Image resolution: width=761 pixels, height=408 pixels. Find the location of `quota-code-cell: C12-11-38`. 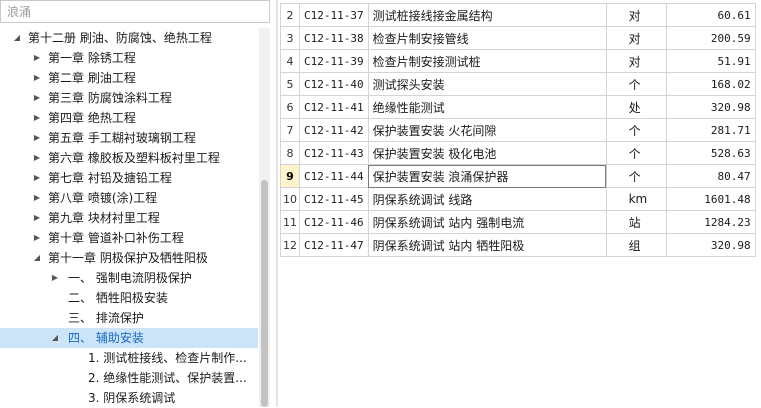

quota-code-cell: C12-11-38 is located at coordinates (334, 38).